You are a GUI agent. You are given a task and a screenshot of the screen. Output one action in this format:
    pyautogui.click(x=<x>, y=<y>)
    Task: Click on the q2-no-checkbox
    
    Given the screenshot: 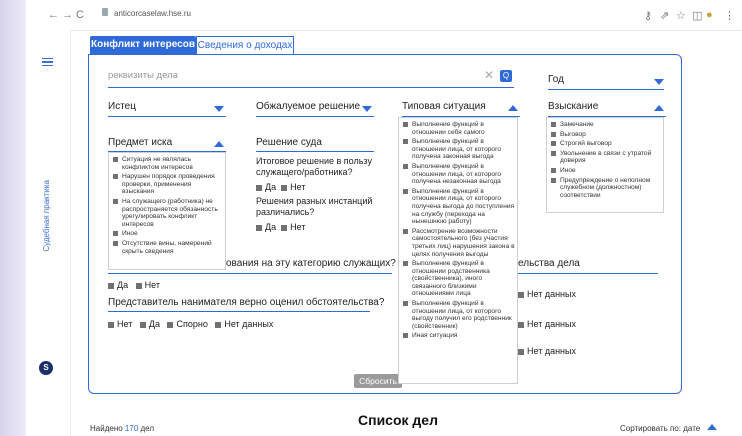 What is the action you would take?
    pyautogui.click(x=284, y=227)
    